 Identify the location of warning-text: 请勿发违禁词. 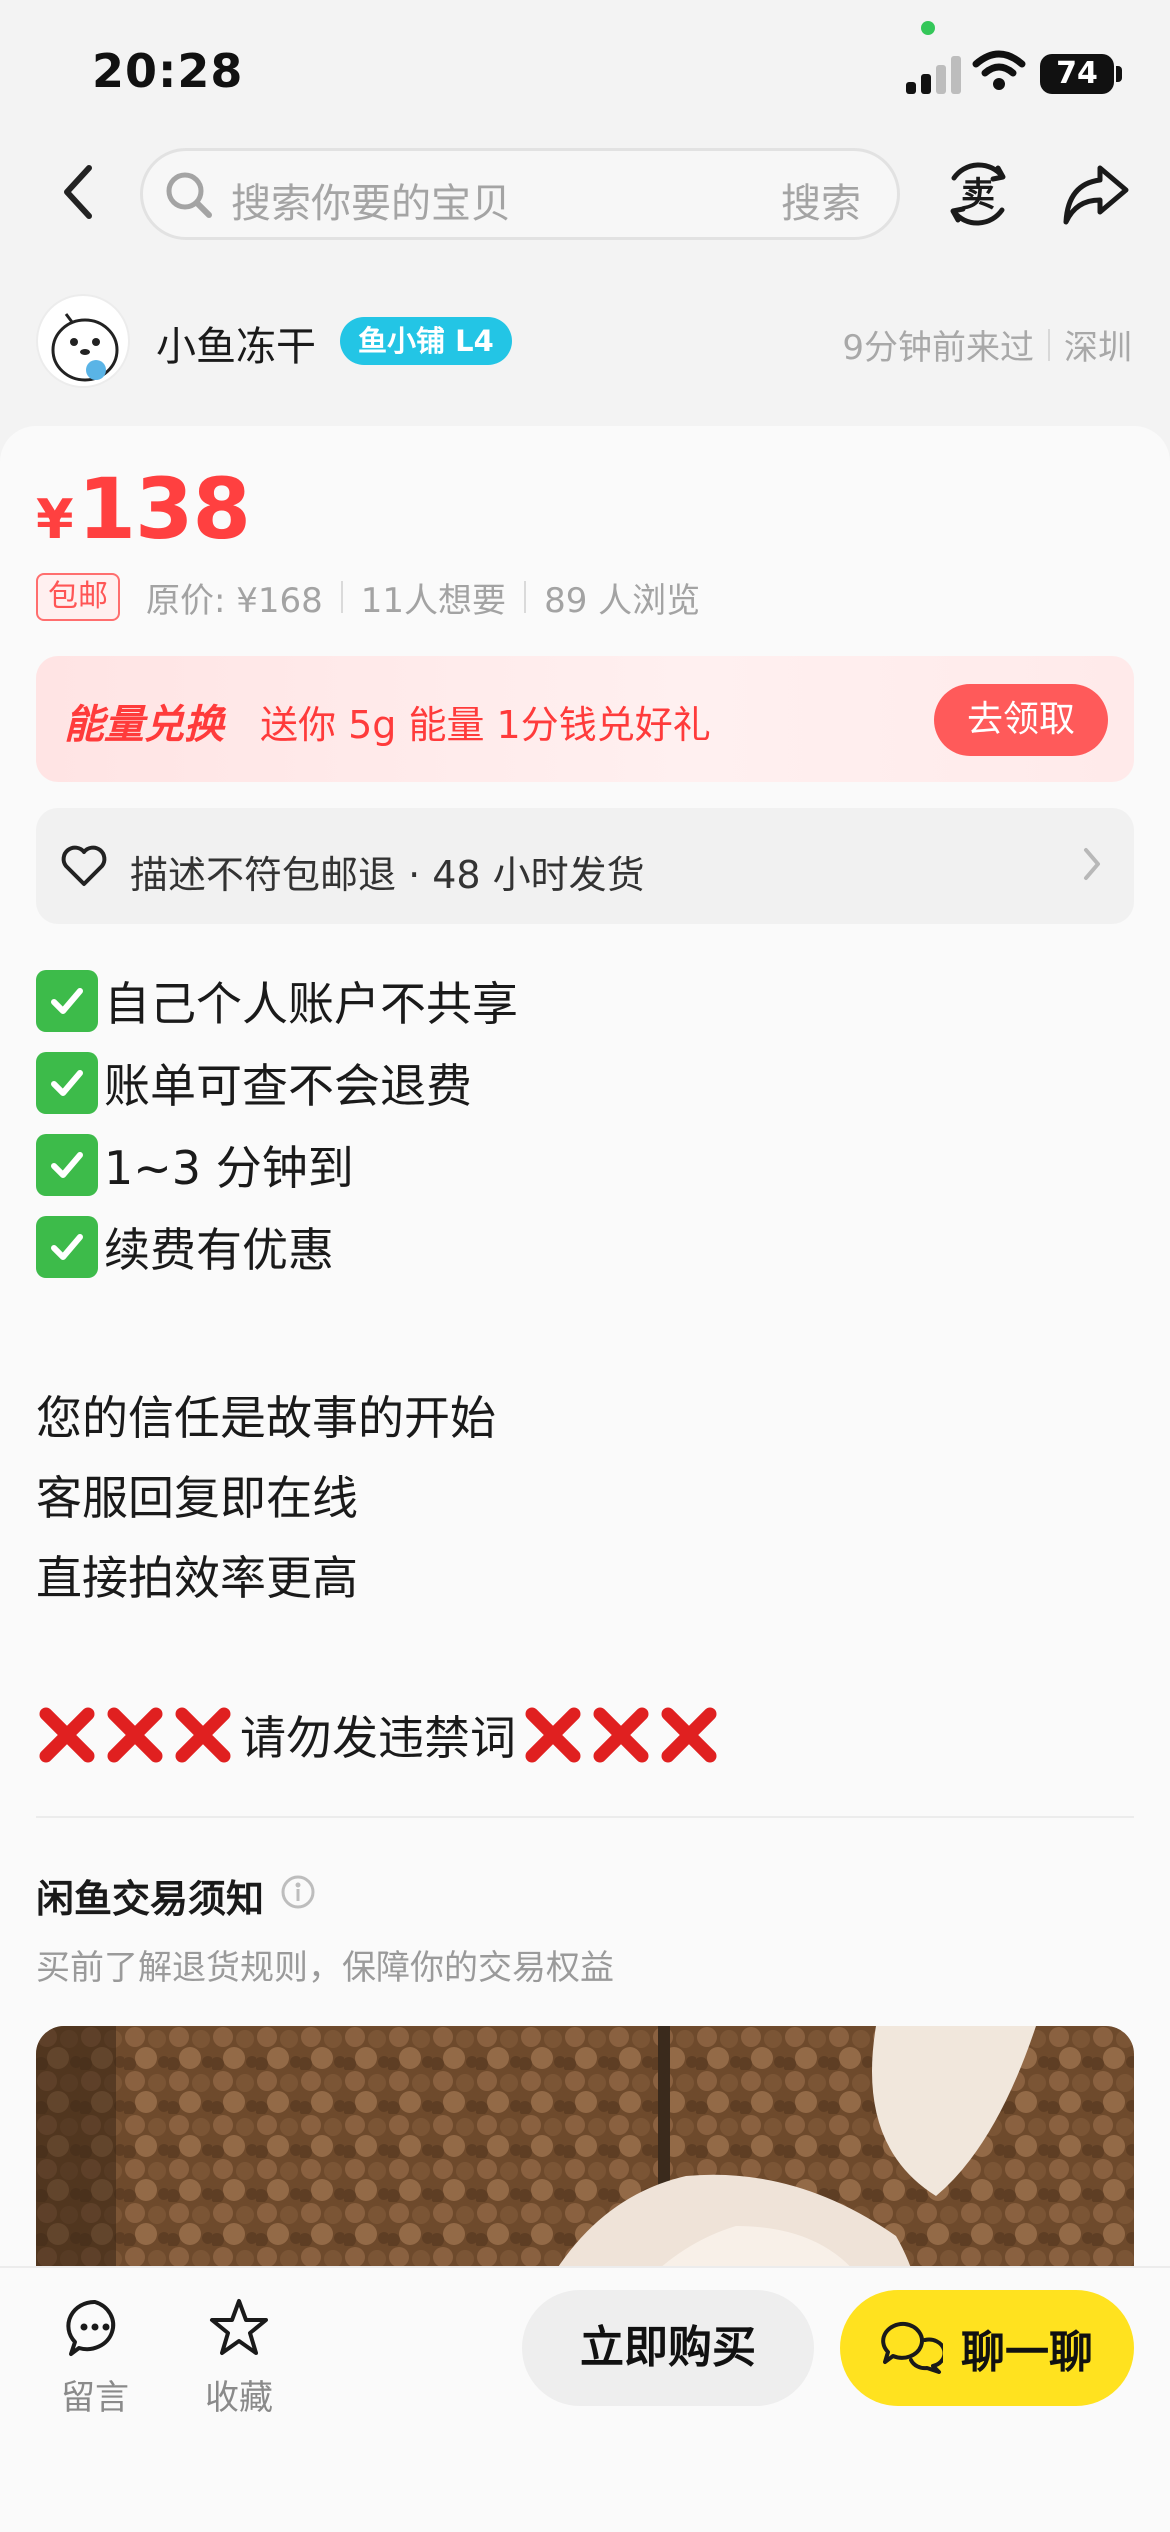
(378, 1738).